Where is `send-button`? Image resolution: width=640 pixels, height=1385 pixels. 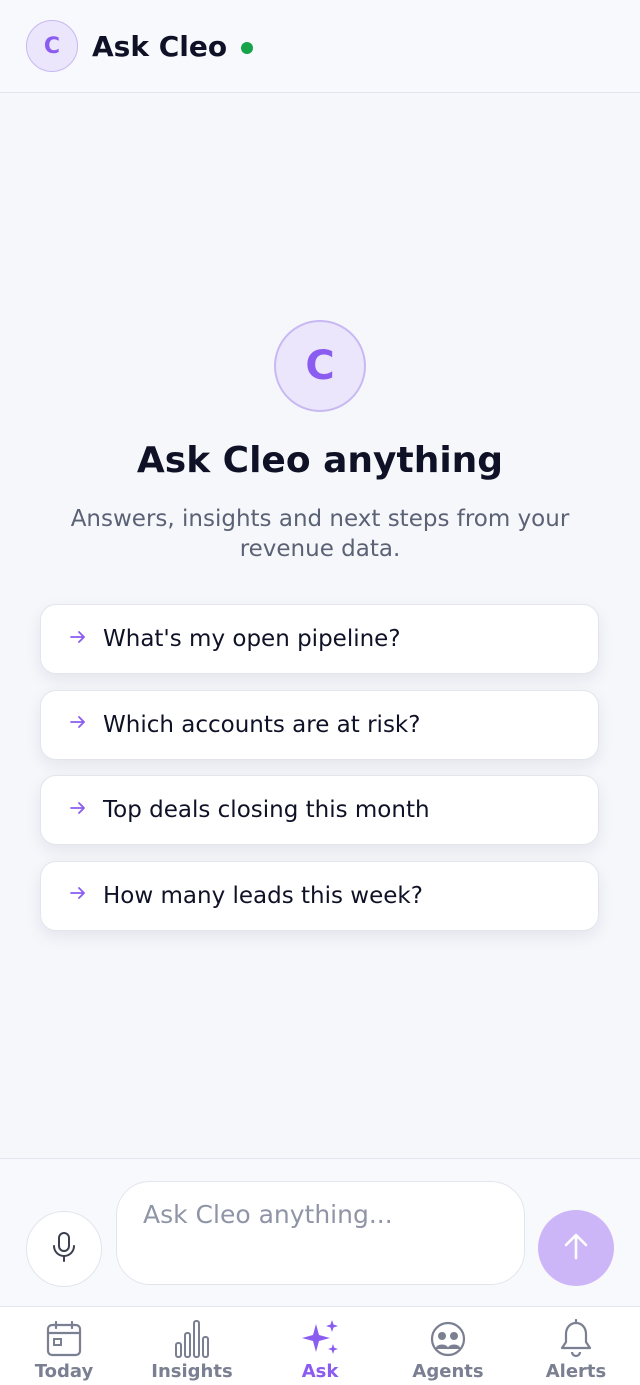
send-button is located at coordinates (576, 1248).